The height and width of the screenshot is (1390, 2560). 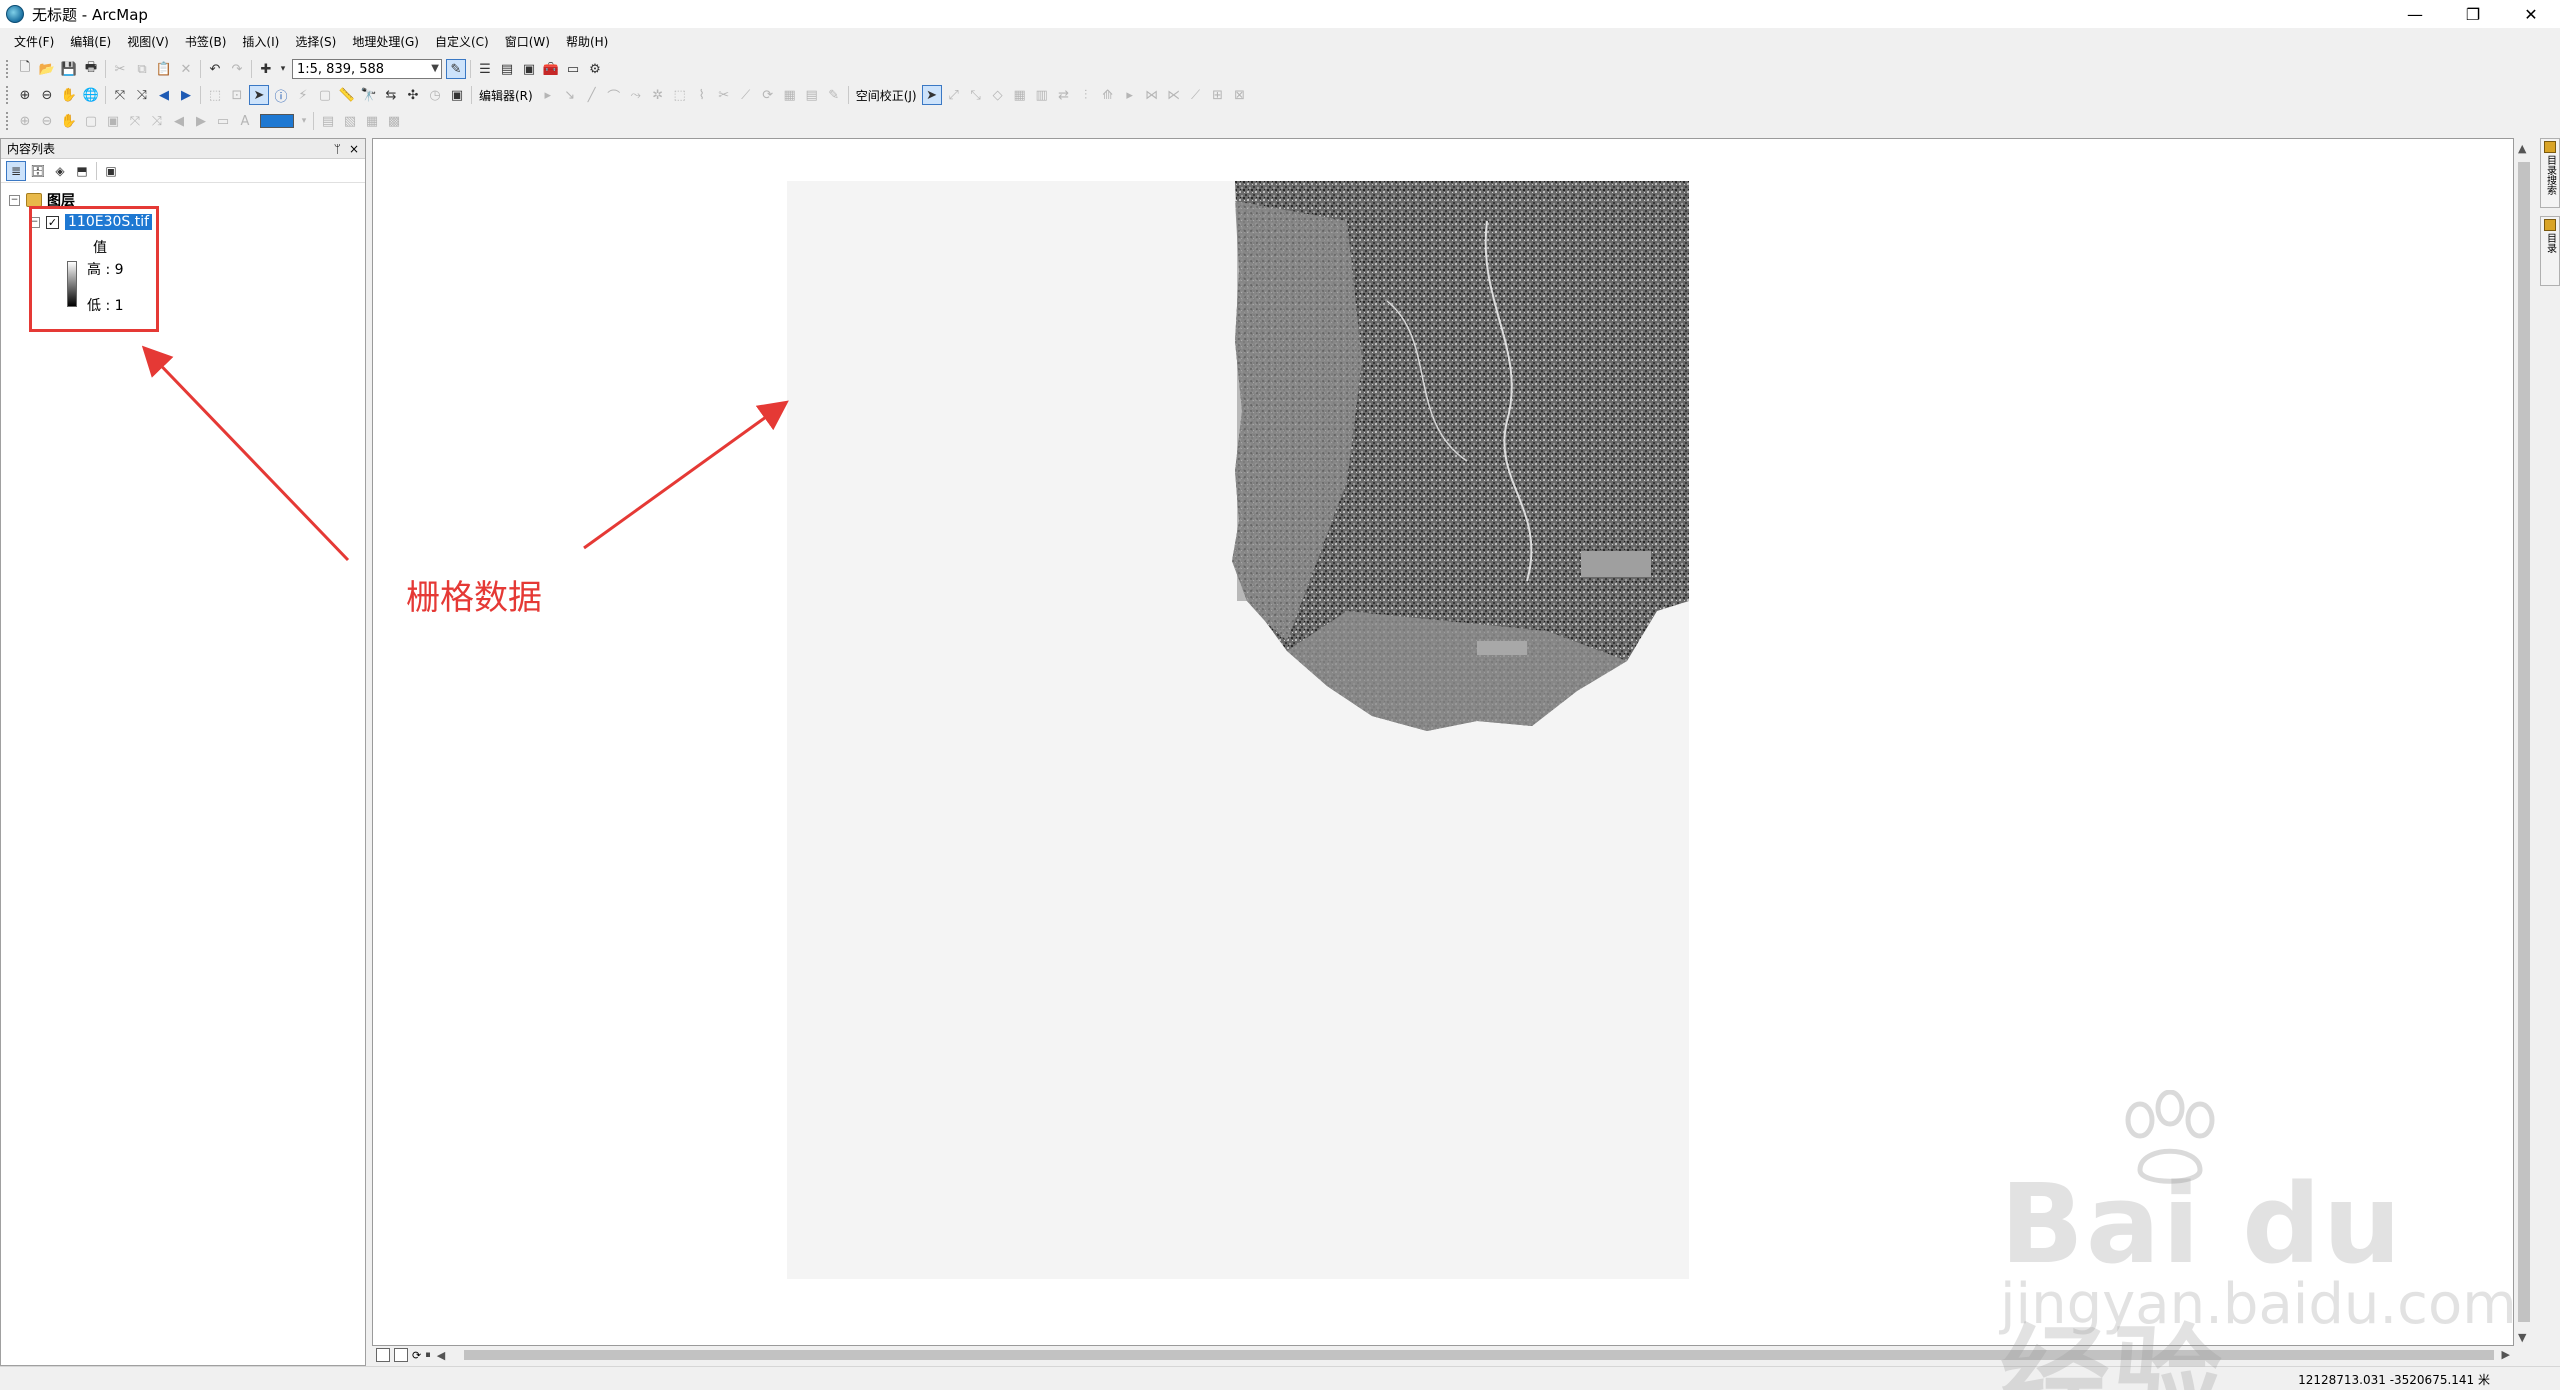 What do you see at coordinates (2473, 14) in the screenshot?
I see `restore-button: ❐` at bounding box center [2473, 14].